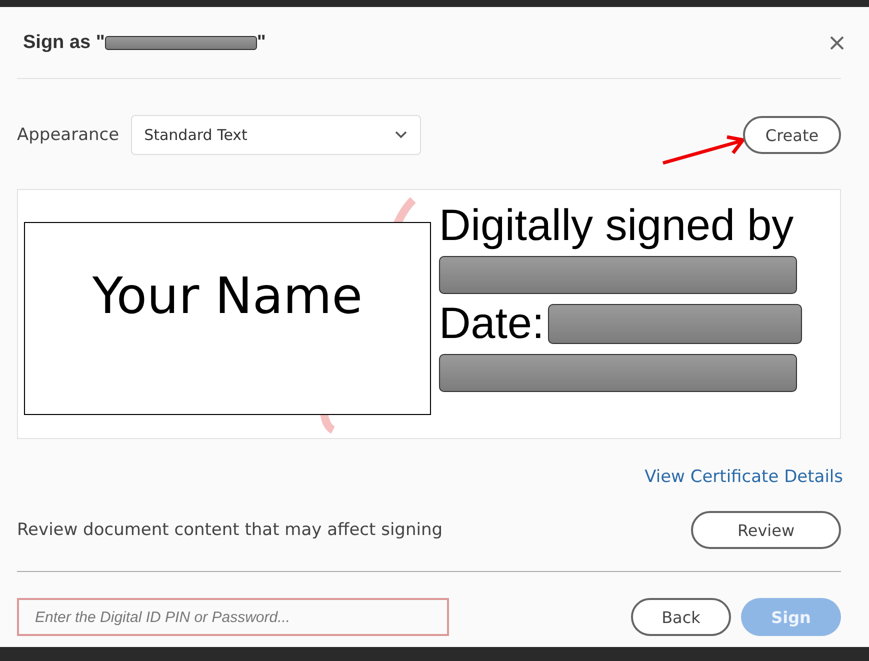 Image resolution: width=869 pixels, height=661 pixels. I want to click on review-button: Review, so click(766, 530).